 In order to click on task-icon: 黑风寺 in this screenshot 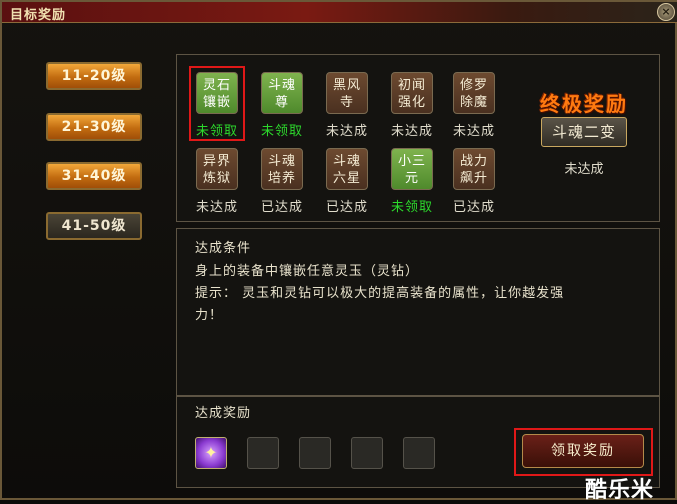, I will do `click(347, 93)`.